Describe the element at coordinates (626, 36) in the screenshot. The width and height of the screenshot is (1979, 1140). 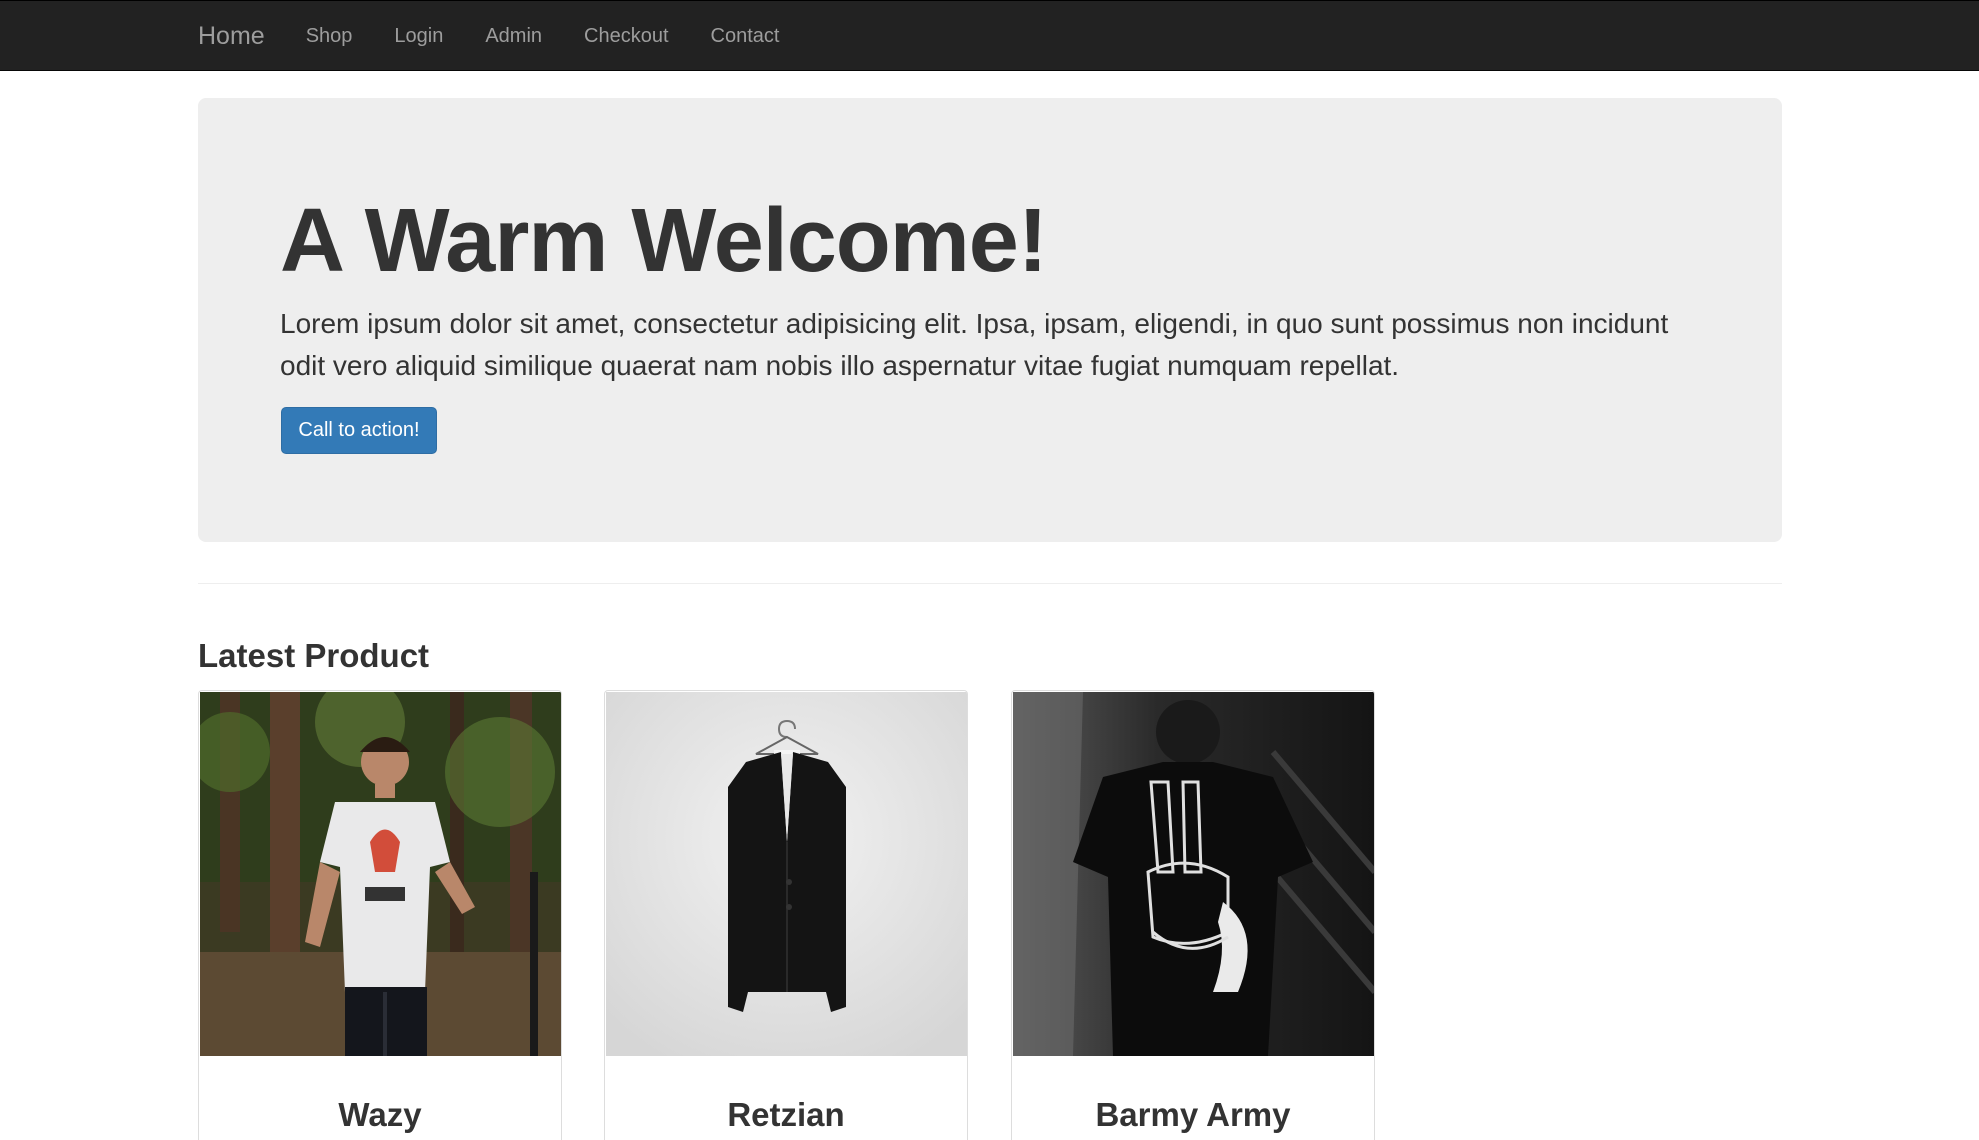
I see `nav-link-checkout: Checkout` at that location.